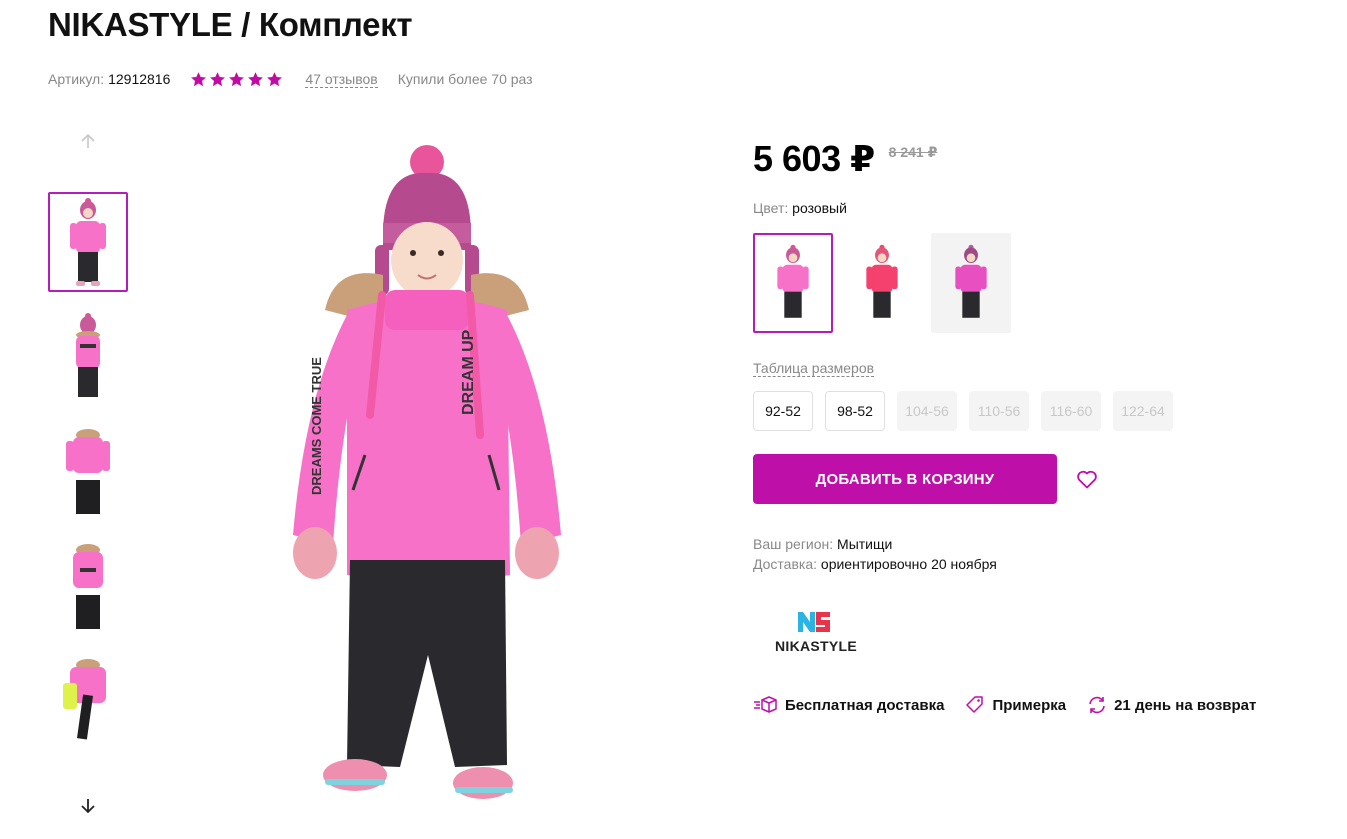 Image resolution: width=1347 pixels, height=839 pixels. Describe the element at coordinates (975, 704) in the screenshot. I see `tag-icon` at that location.